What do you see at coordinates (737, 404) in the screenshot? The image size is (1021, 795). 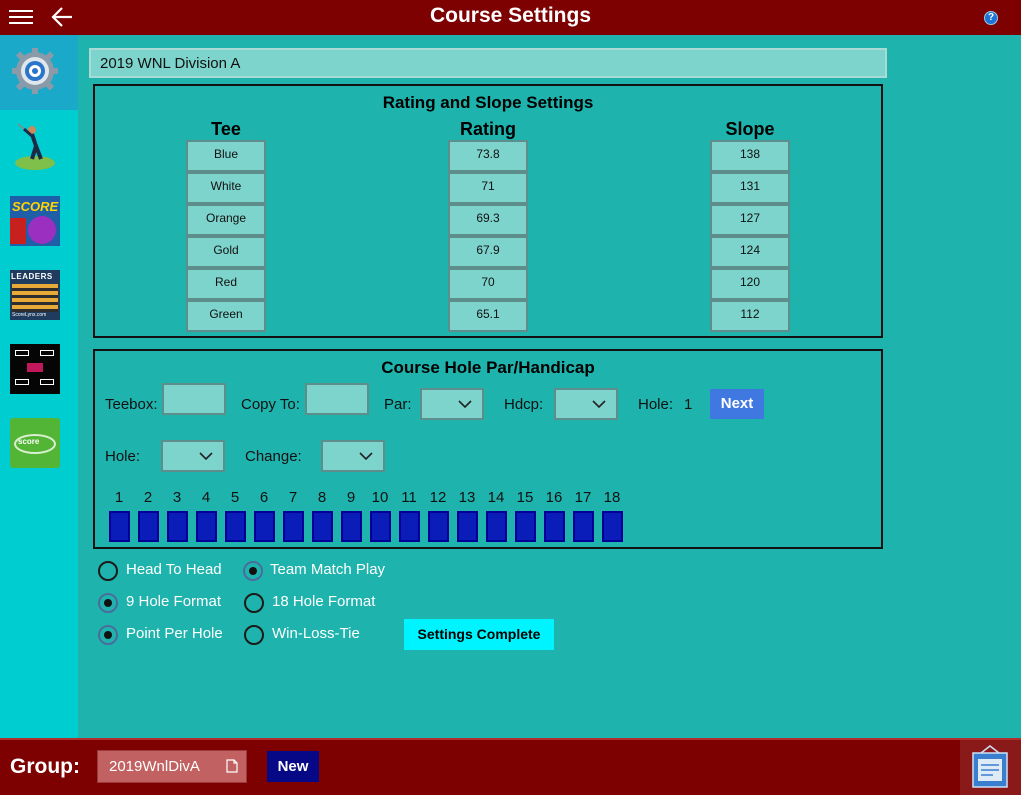 I see `next-button: Next` at bounding box center [737, 404].